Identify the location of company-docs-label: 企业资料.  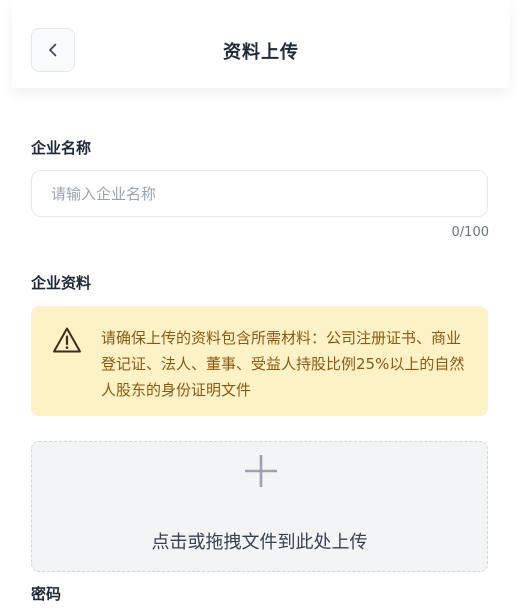
(61, 283).